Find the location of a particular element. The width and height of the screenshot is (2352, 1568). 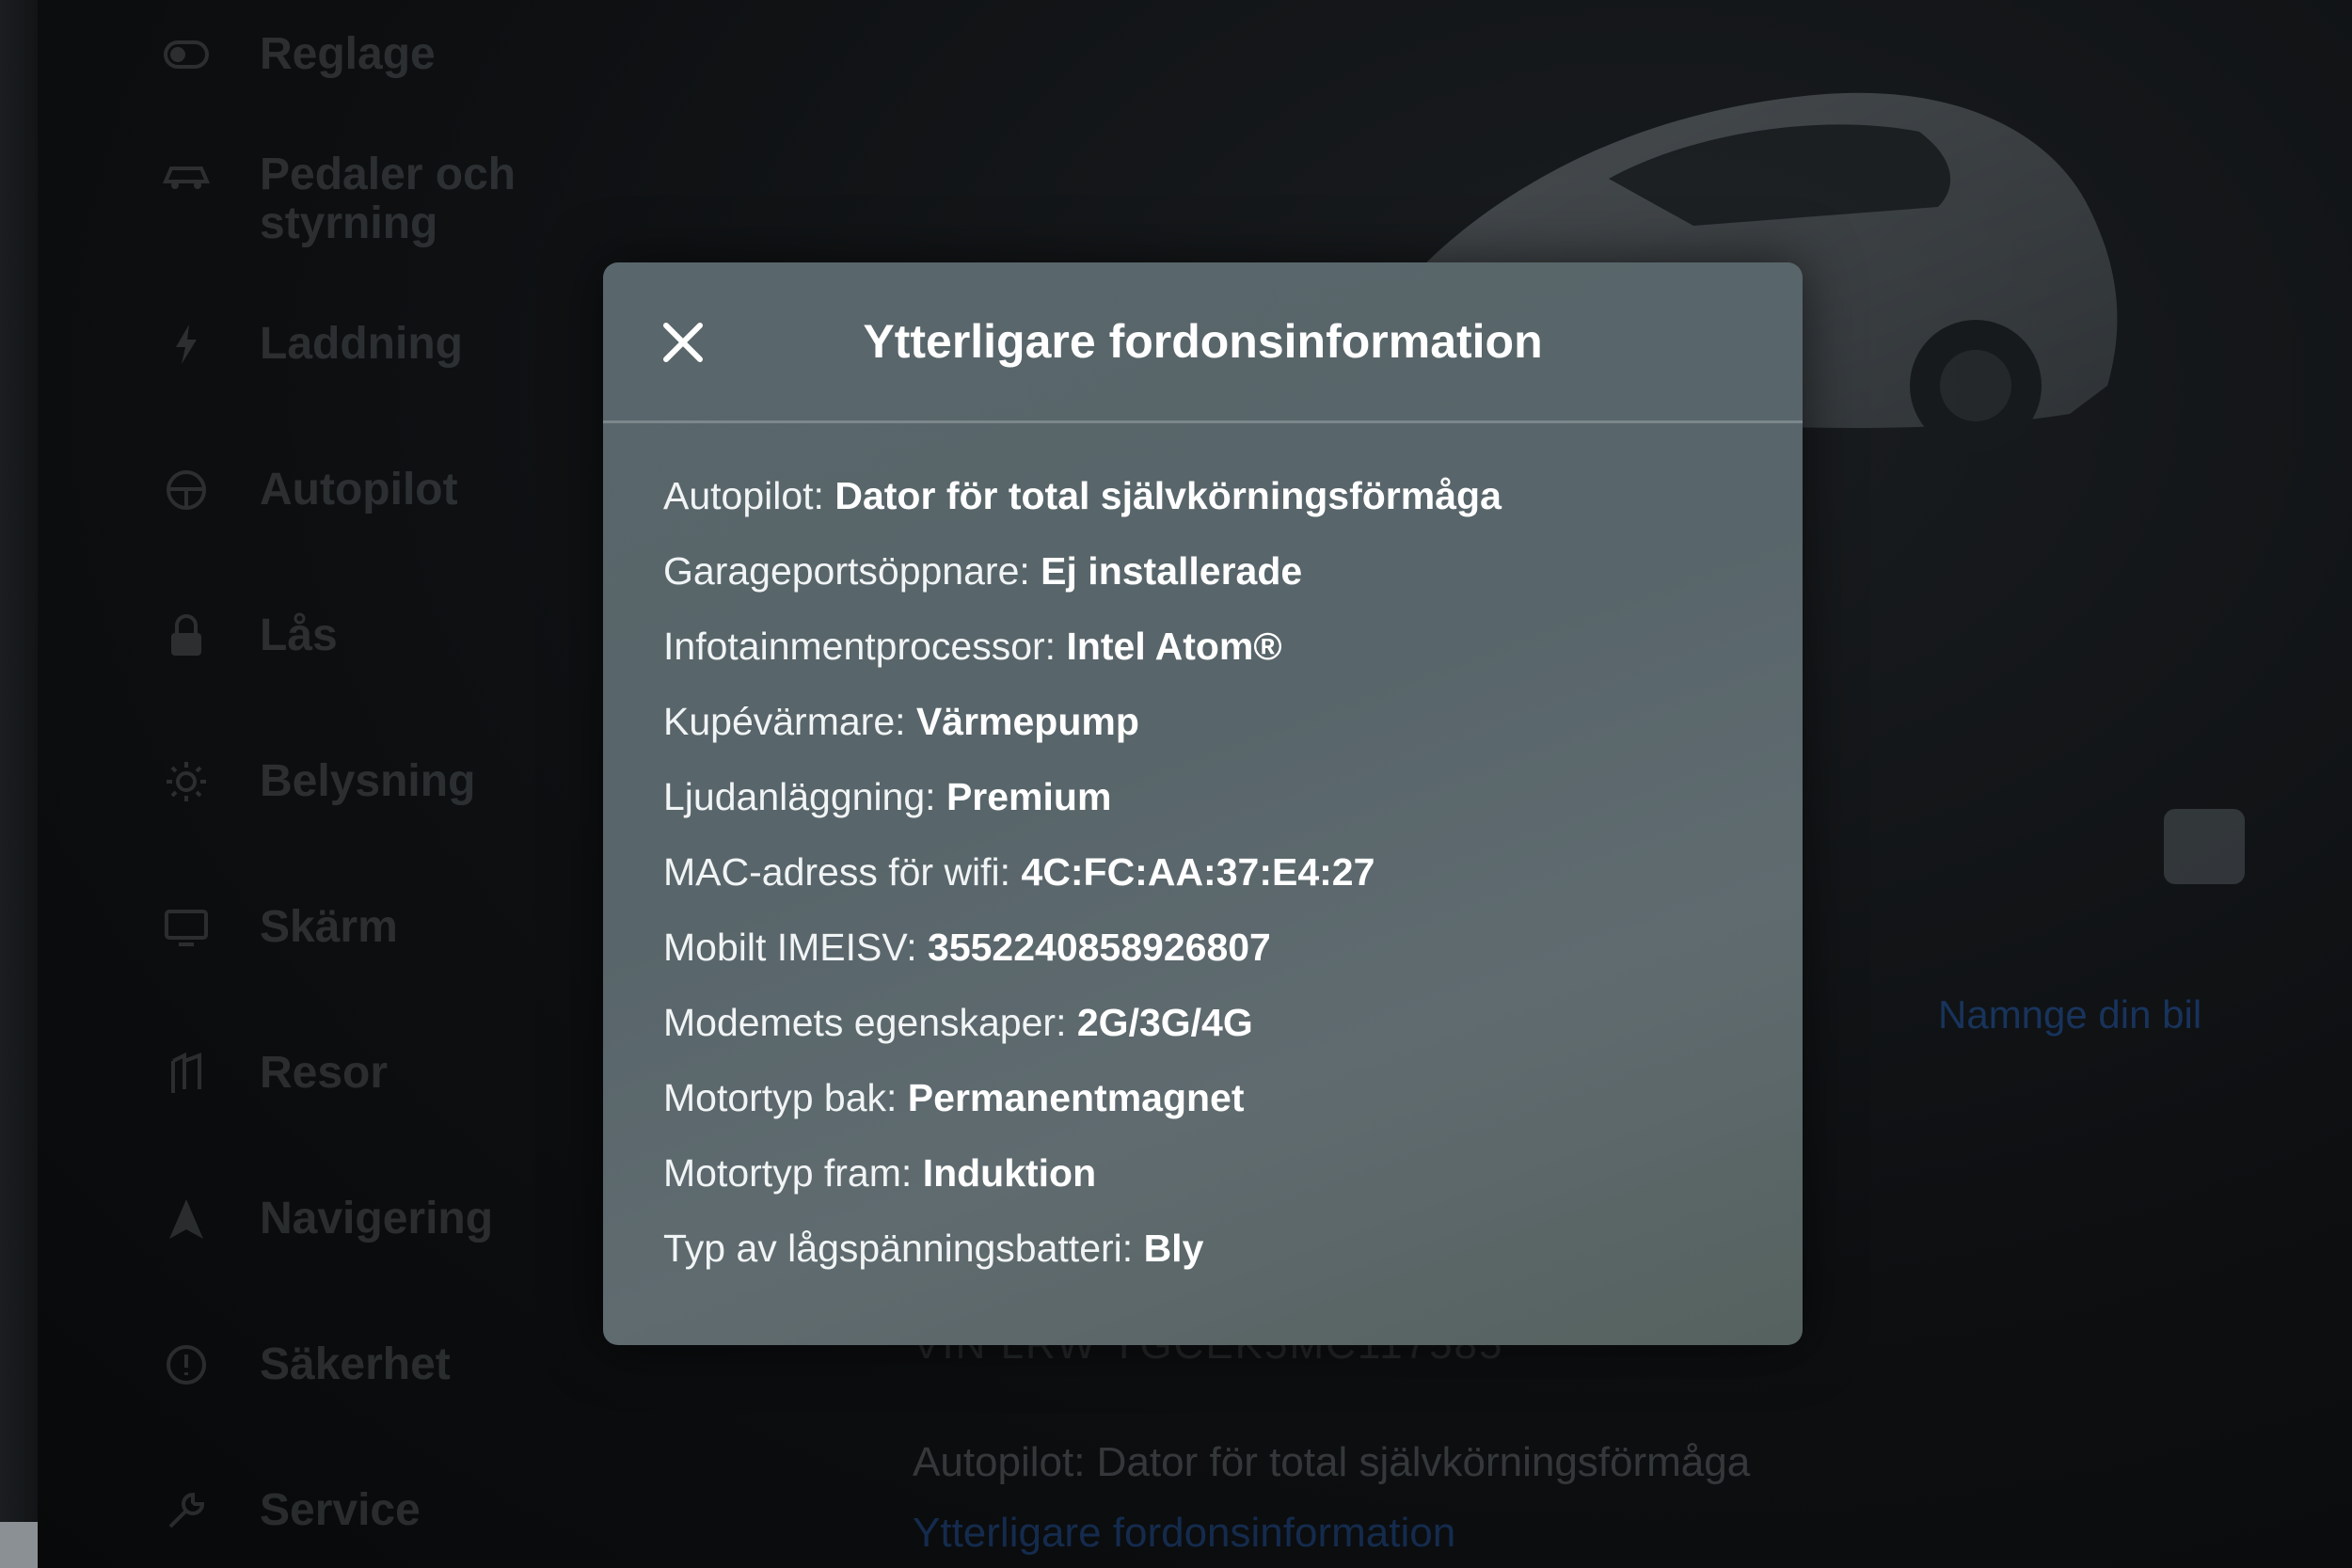

sidebar-item-skarm: Skärm is located at coordinates (379, 927).